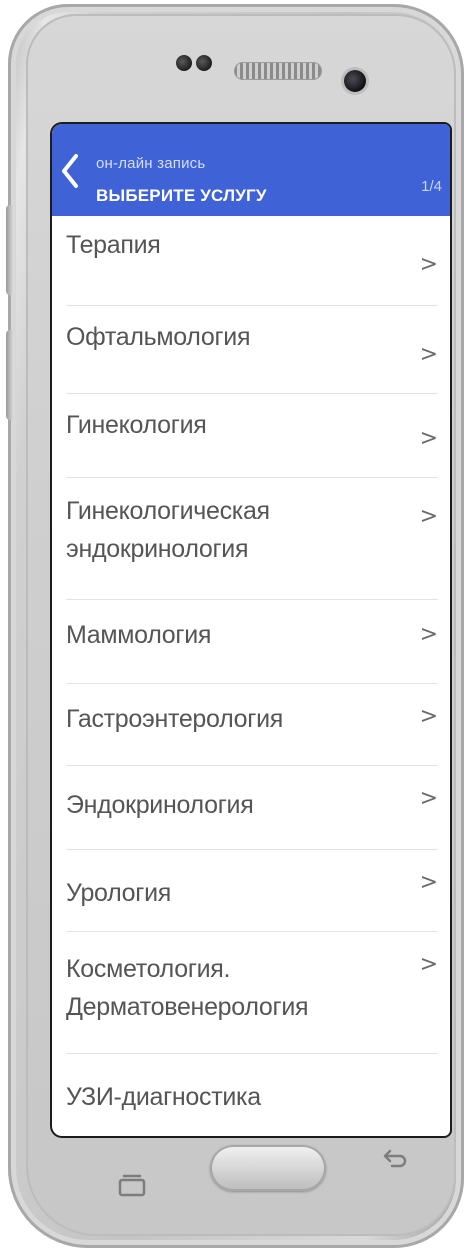 The image size is (468, 1254). What do you see at coordinates (139, 635) in the screenshot?
I see `service-item-label: Маммология` at bounding box center [139, 635].